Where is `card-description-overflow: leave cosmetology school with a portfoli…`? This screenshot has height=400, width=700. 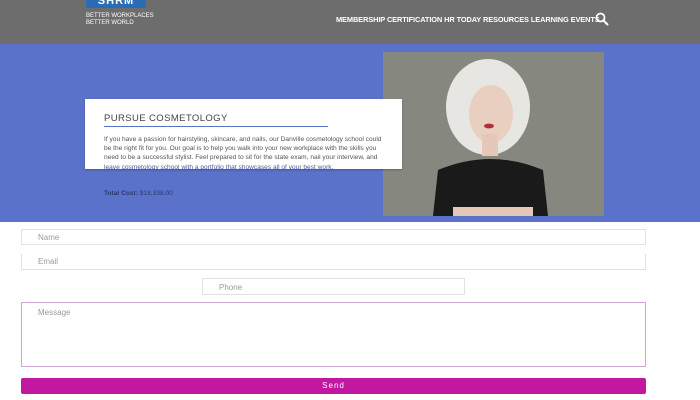 card-description-overflow: leave cosmetology school with a portfoli… is located at coordinates (219, 167).